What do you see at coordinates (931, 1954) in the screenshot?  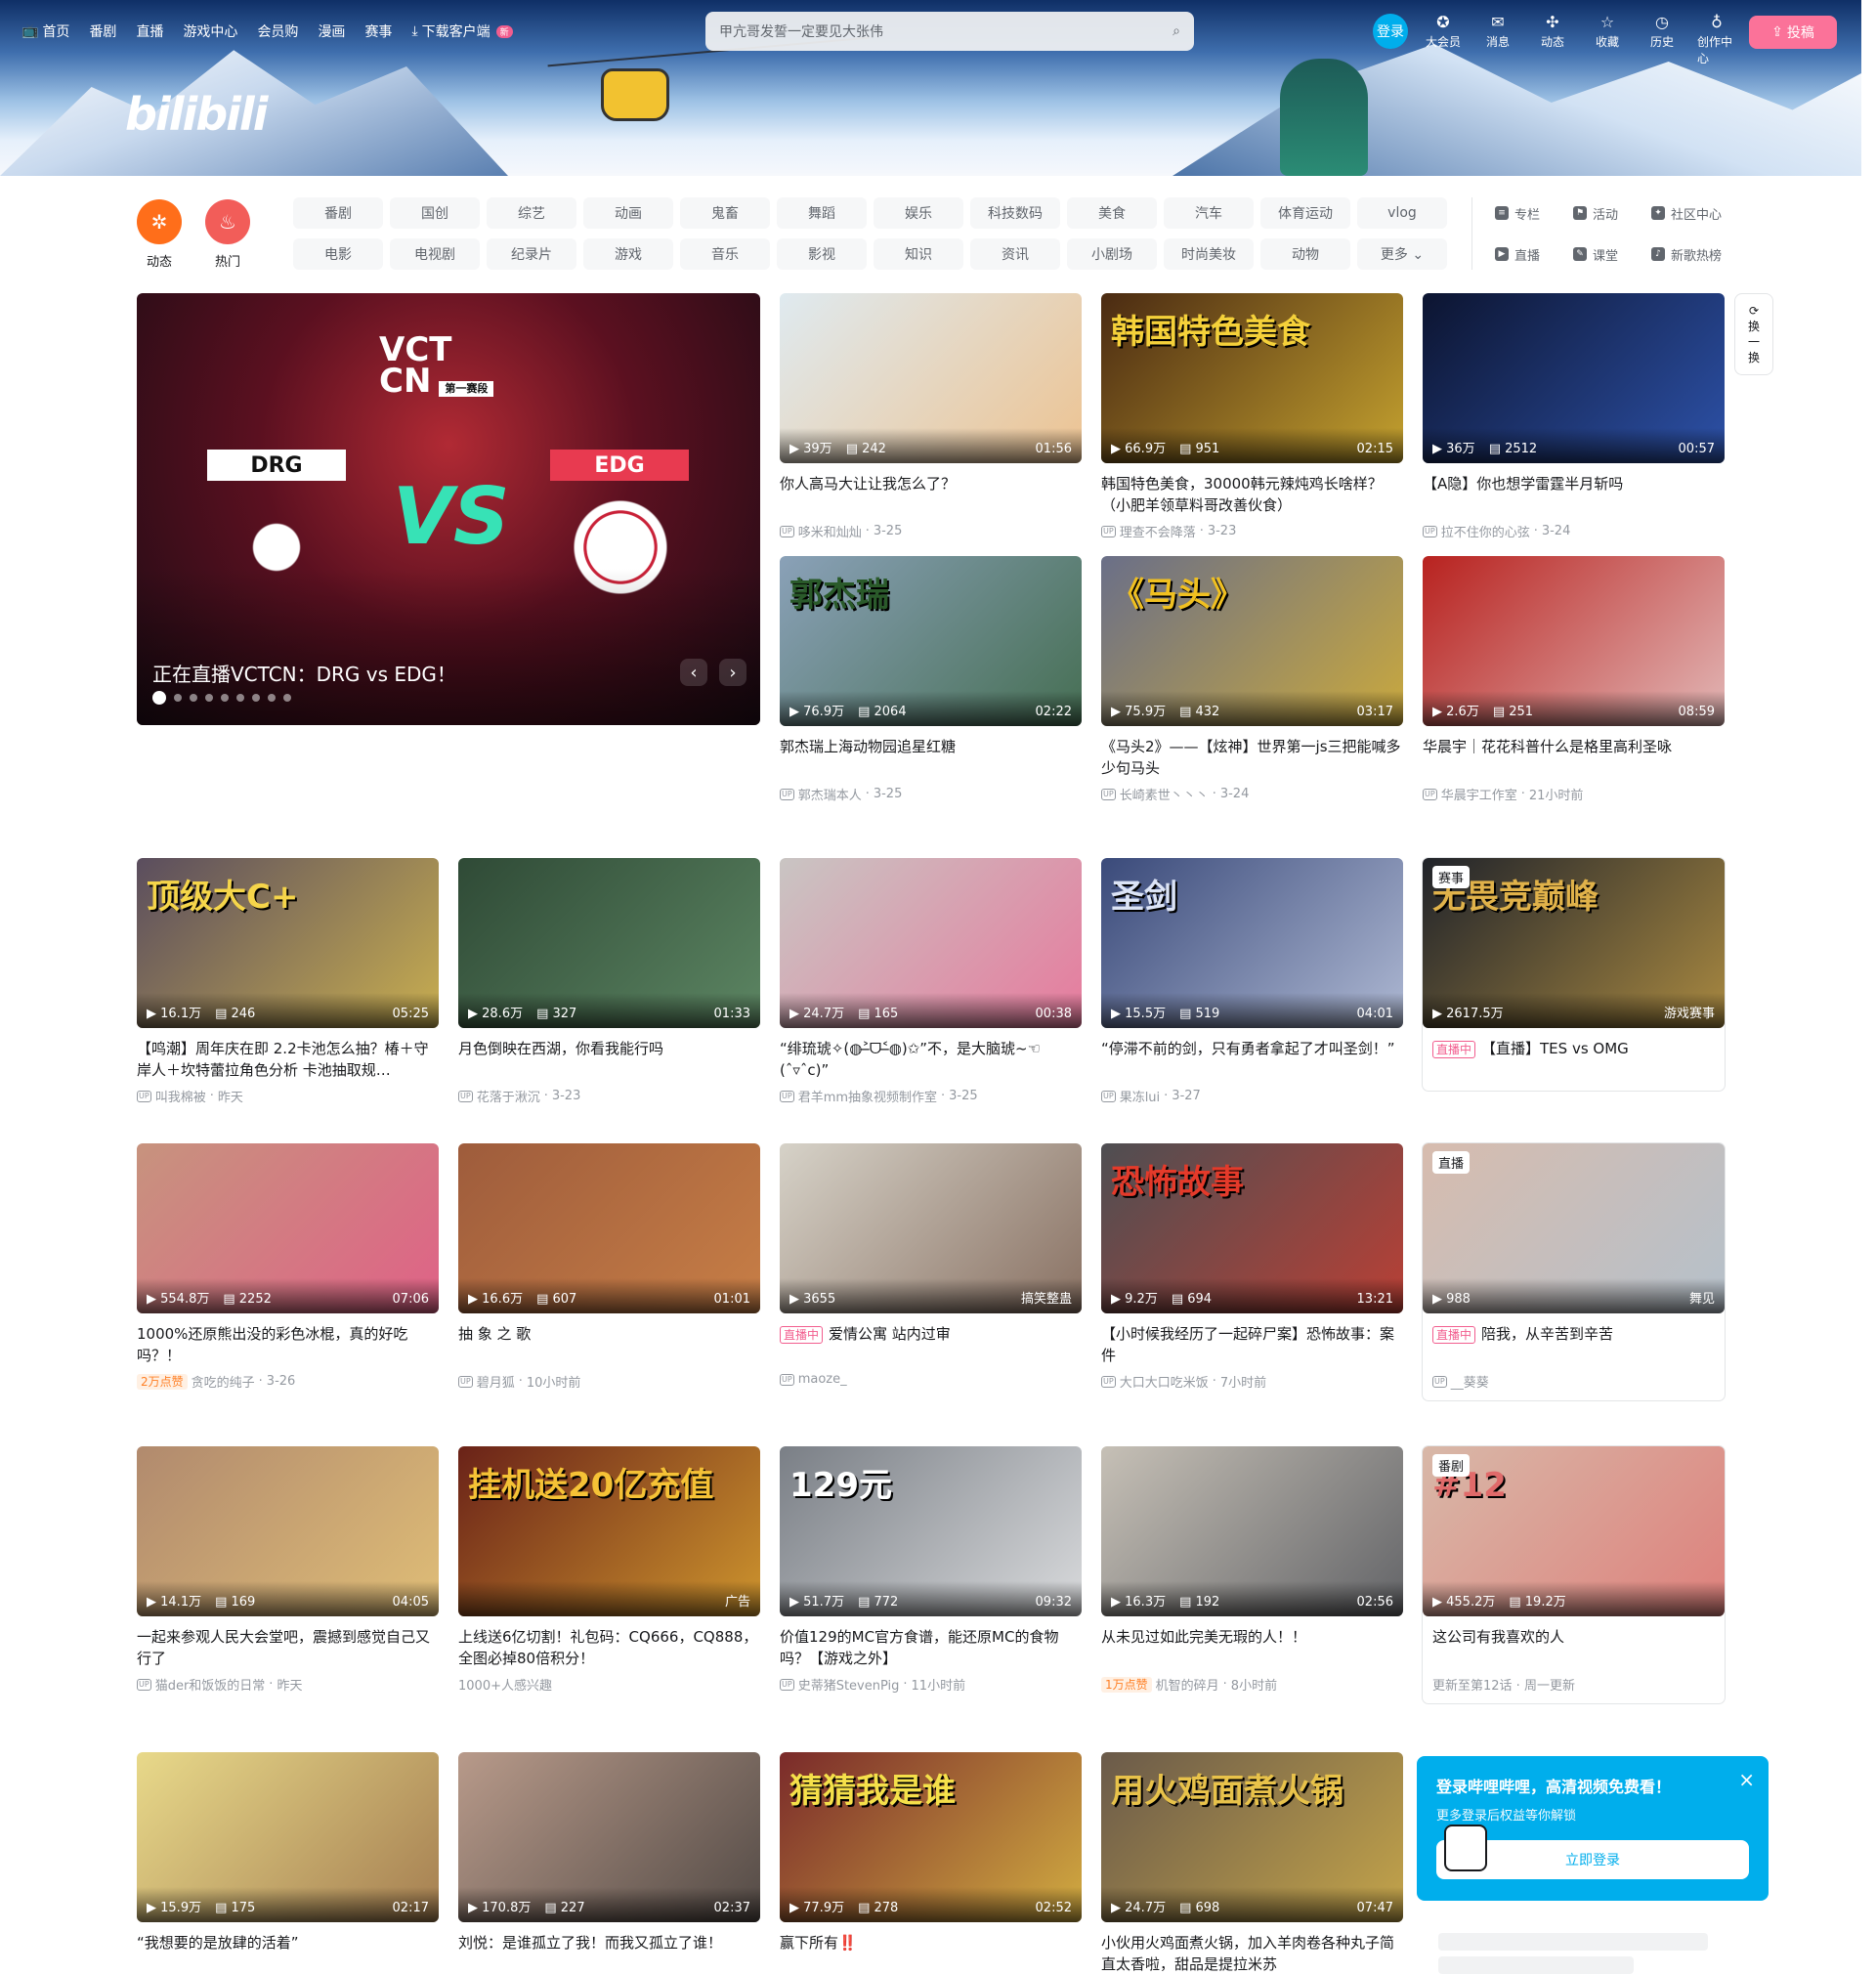 I see `video-title: 赢下所有‼️` at bounding box center [931, 1954].